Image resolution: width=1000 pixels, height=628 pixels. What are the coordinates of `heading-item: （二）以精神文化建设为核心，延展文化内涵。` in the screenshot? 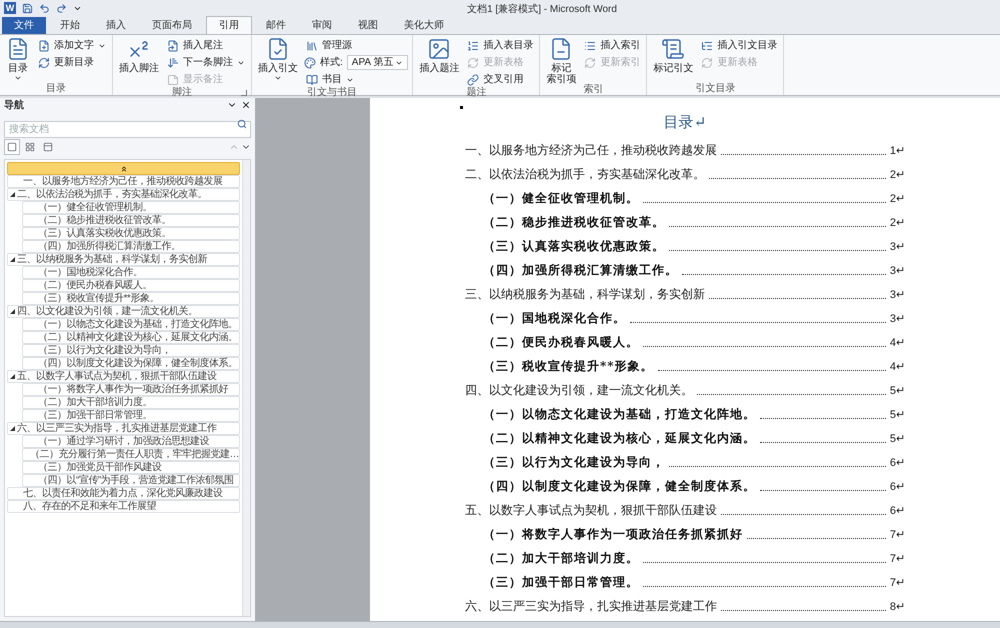 It's located at (131, 337).